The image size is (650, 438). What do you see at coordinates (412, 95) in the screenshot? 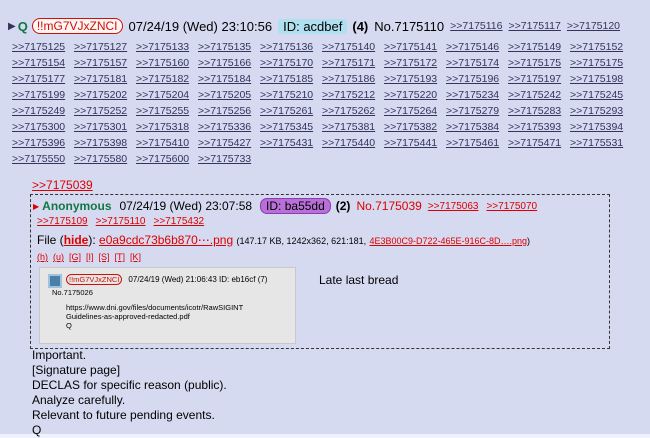
I see `reply-link: >>7175220` at bounding box center [412, 95].